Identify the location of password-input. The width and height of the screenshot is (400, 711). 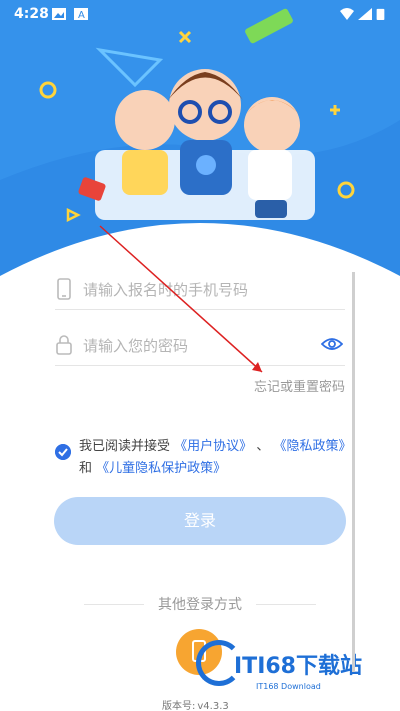
(198, 346).